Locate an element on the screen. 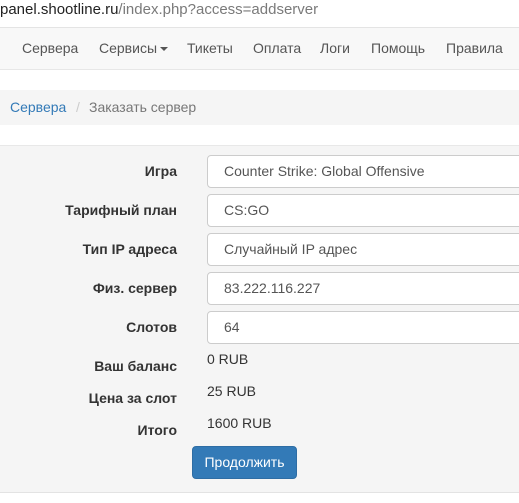 The width and height of the screenshot is (519, 503). total-value: 1600 RUB is located at coordinates (239, 423).